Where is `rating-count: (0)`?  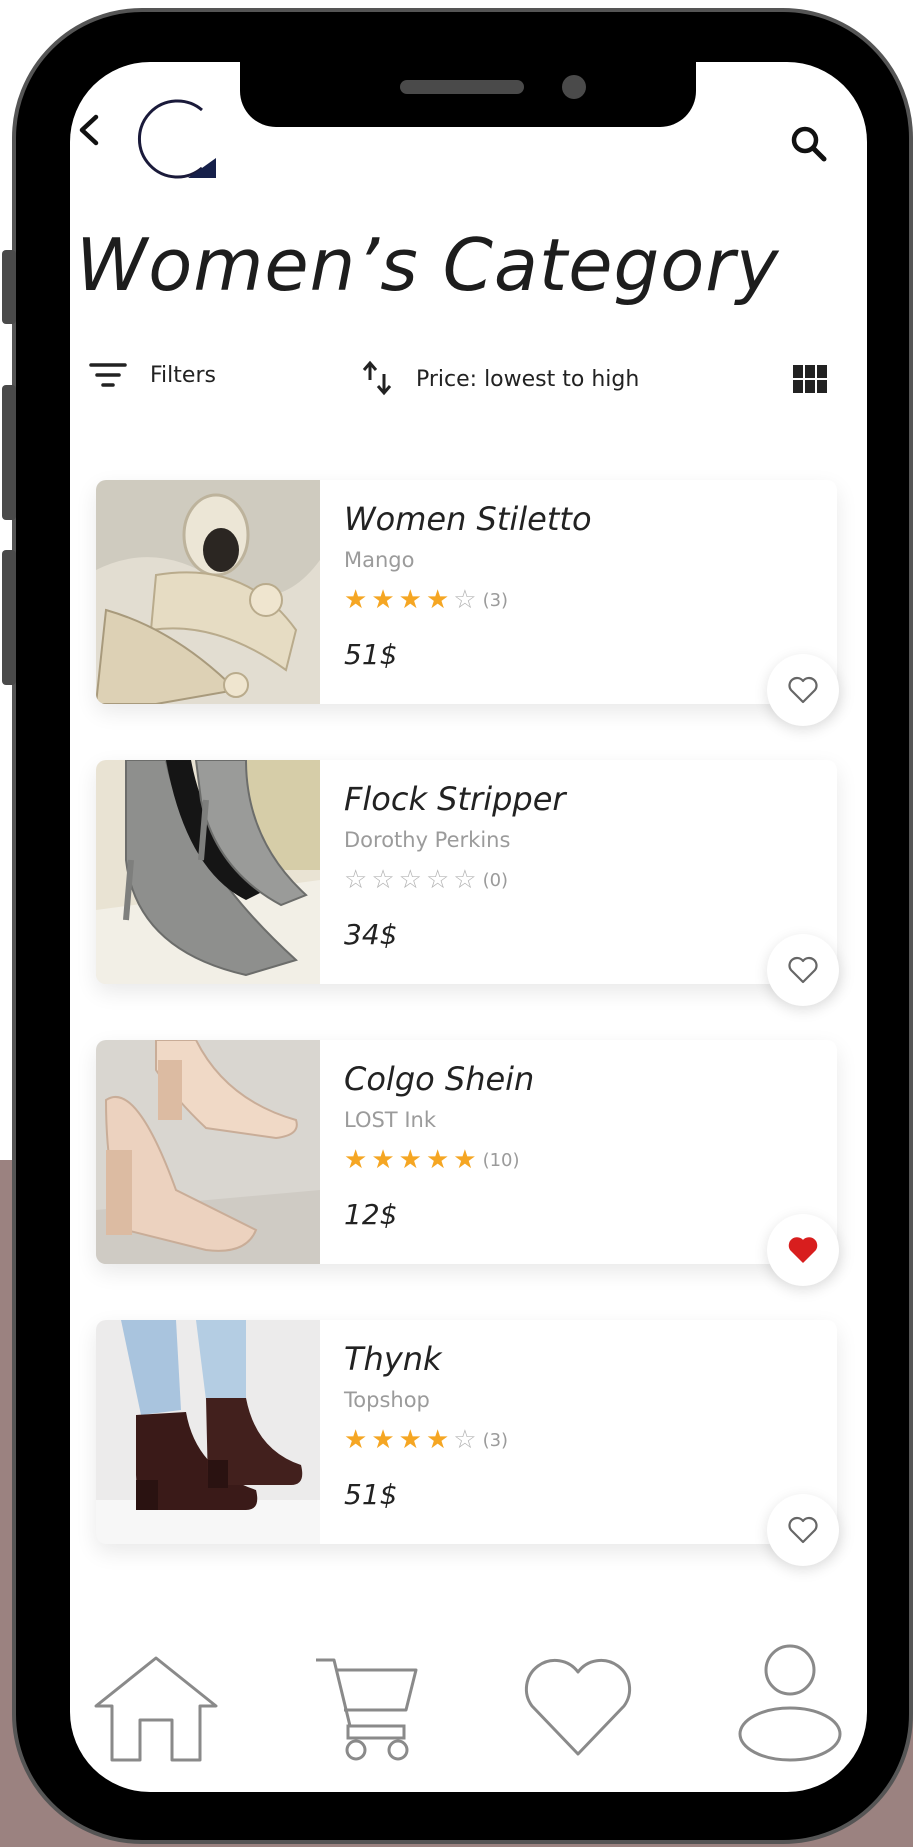 rating-count: (0) is located at coordinates (495, 880).